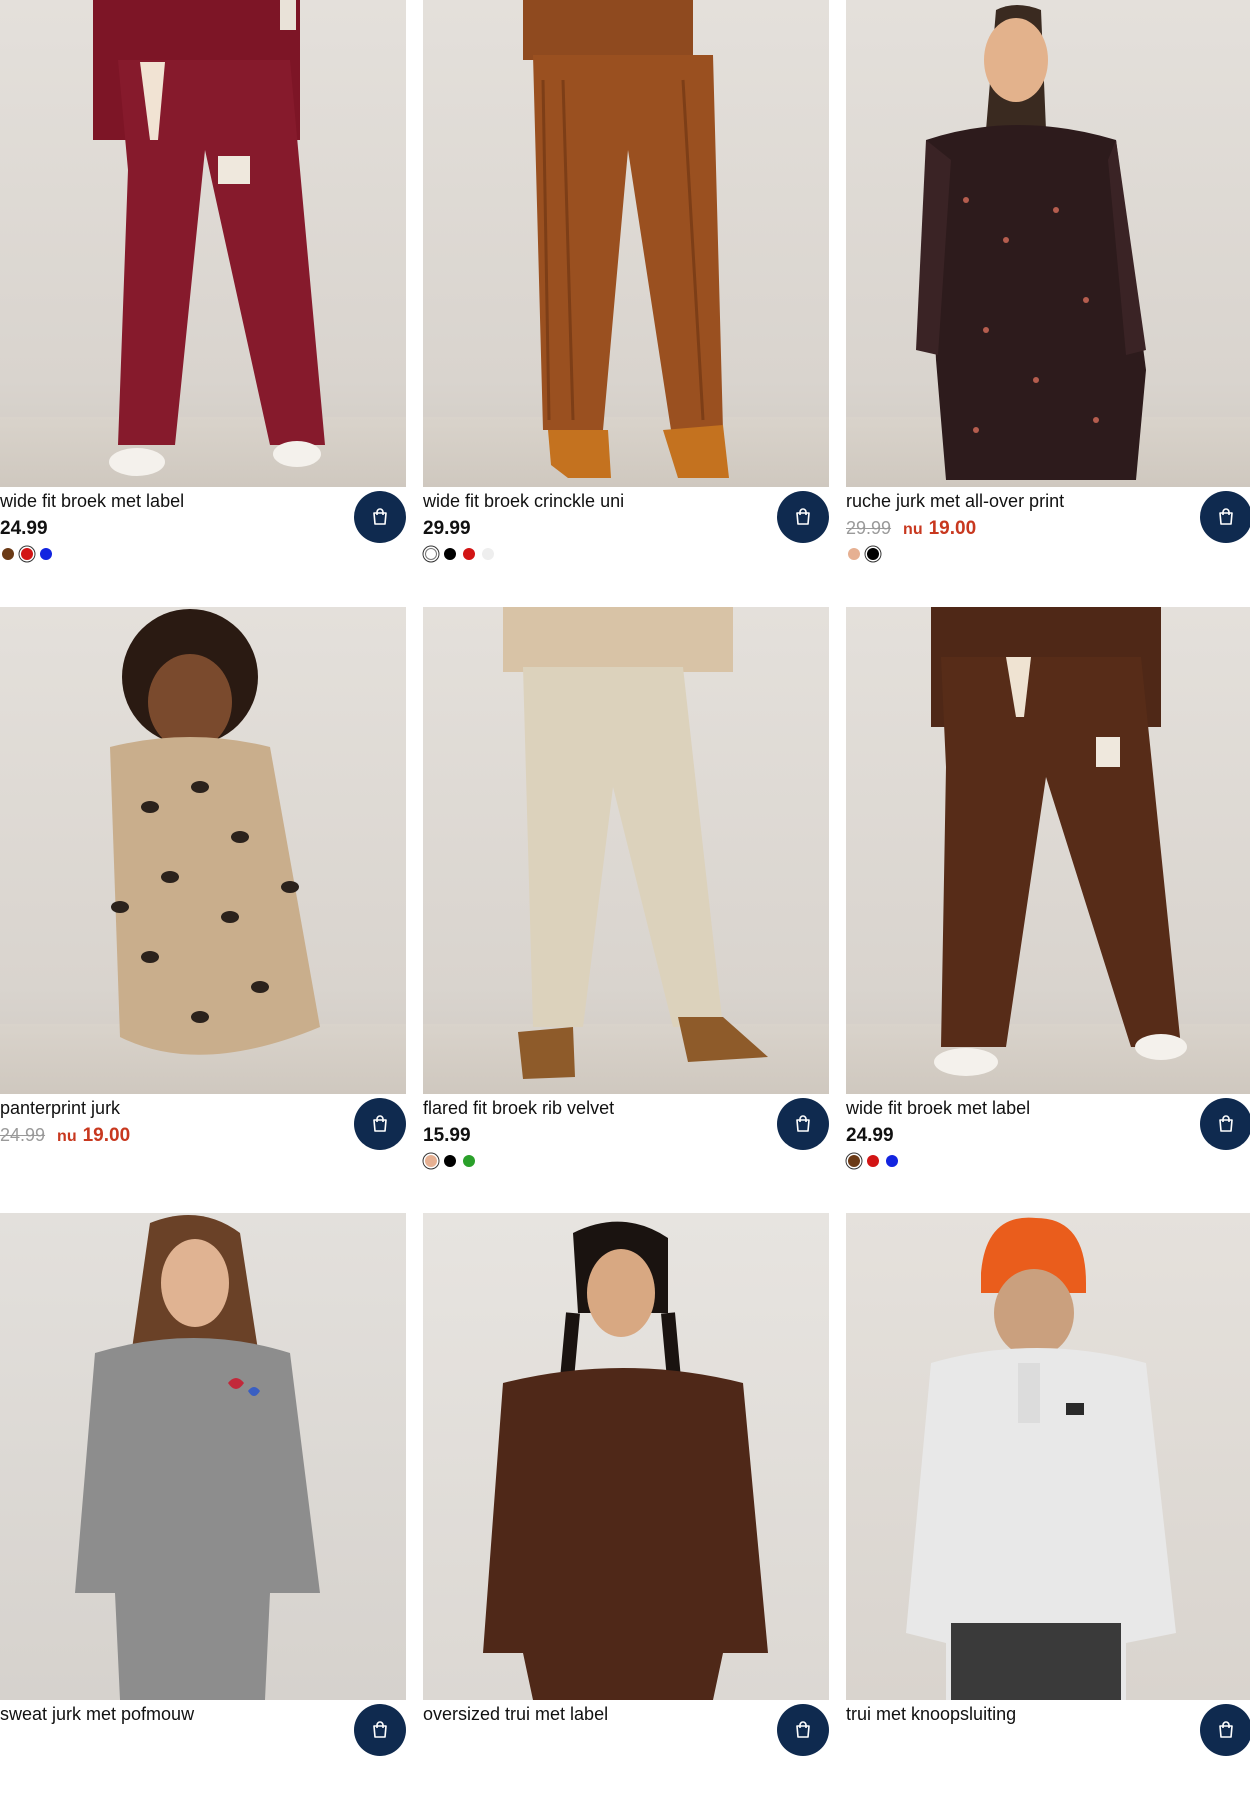 The width and height of the screenshot is (1250, 1820). I want to click on product-price: 29.99, so click(447, 529).